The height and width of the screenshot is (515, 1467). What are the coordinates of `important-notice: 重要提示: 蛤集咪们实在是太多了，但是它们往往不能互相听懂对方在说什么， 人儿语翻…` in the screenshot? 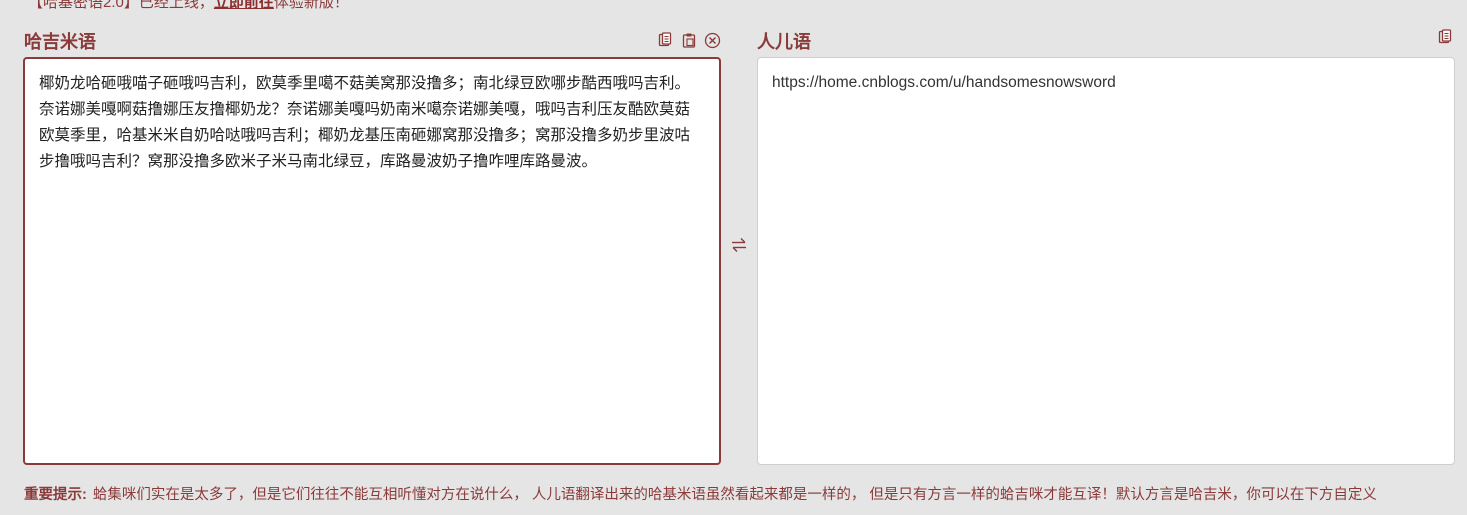 It's located at (739, 495).